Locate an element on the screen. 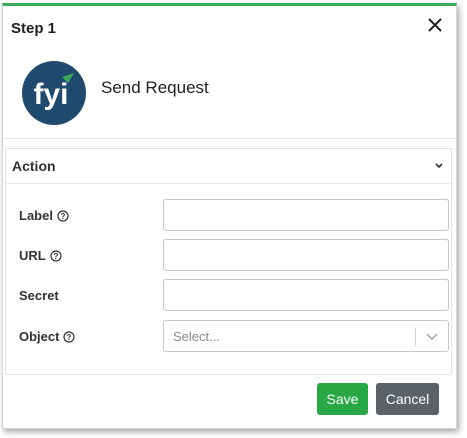 This screenshot has width=467, height=438. label-row: Label ? is located at coordinates (228, 216).